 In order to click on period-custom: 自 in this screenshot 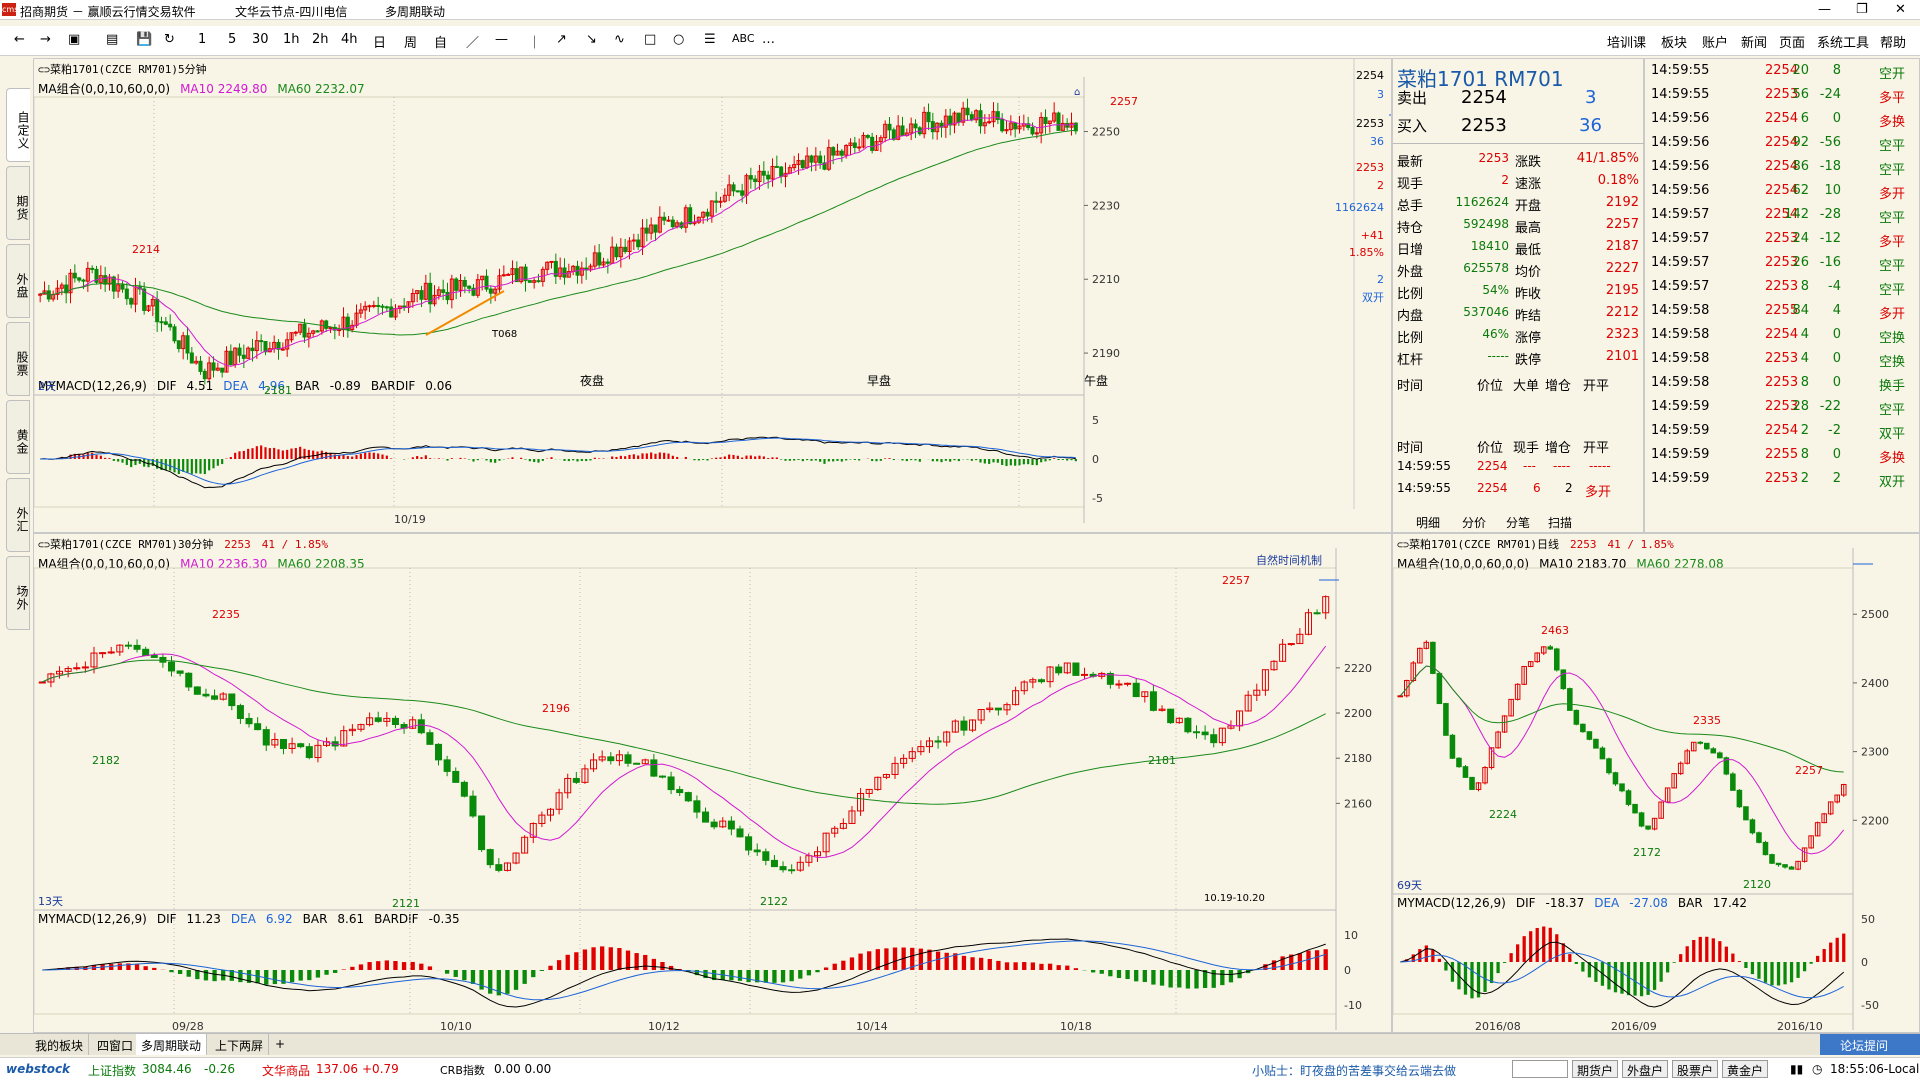, I will do `click(440, 41)`.